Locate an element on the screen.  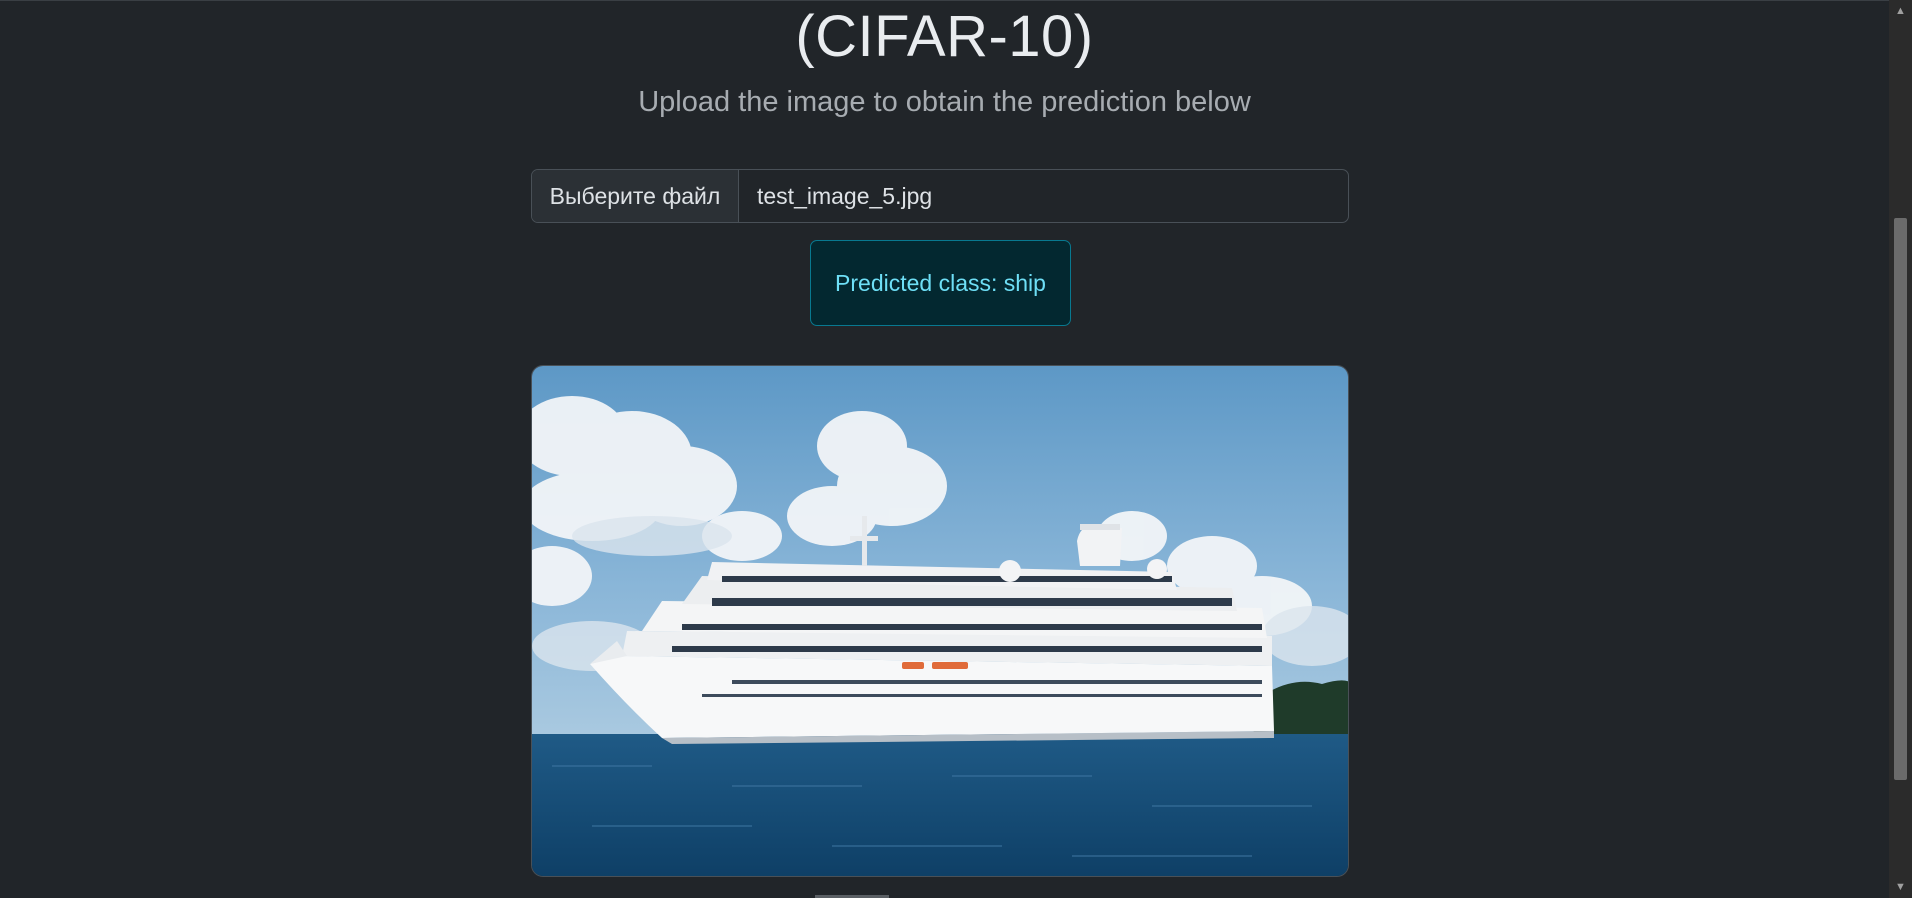
prediction-text: Predicted class: ship is located at coordinates (940, 282).